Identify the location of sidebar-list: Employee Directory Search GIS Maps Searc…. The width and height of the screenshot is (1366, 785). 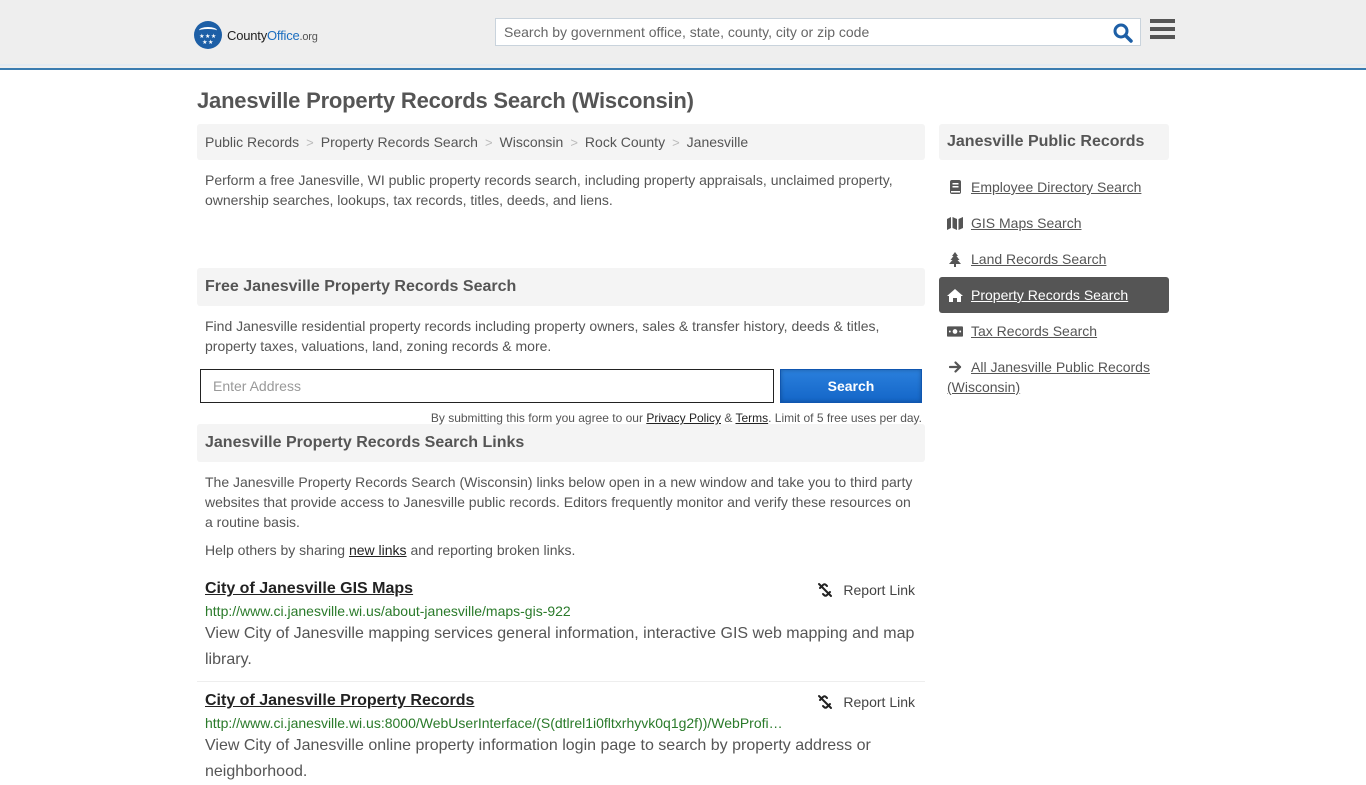
(1054, 287).